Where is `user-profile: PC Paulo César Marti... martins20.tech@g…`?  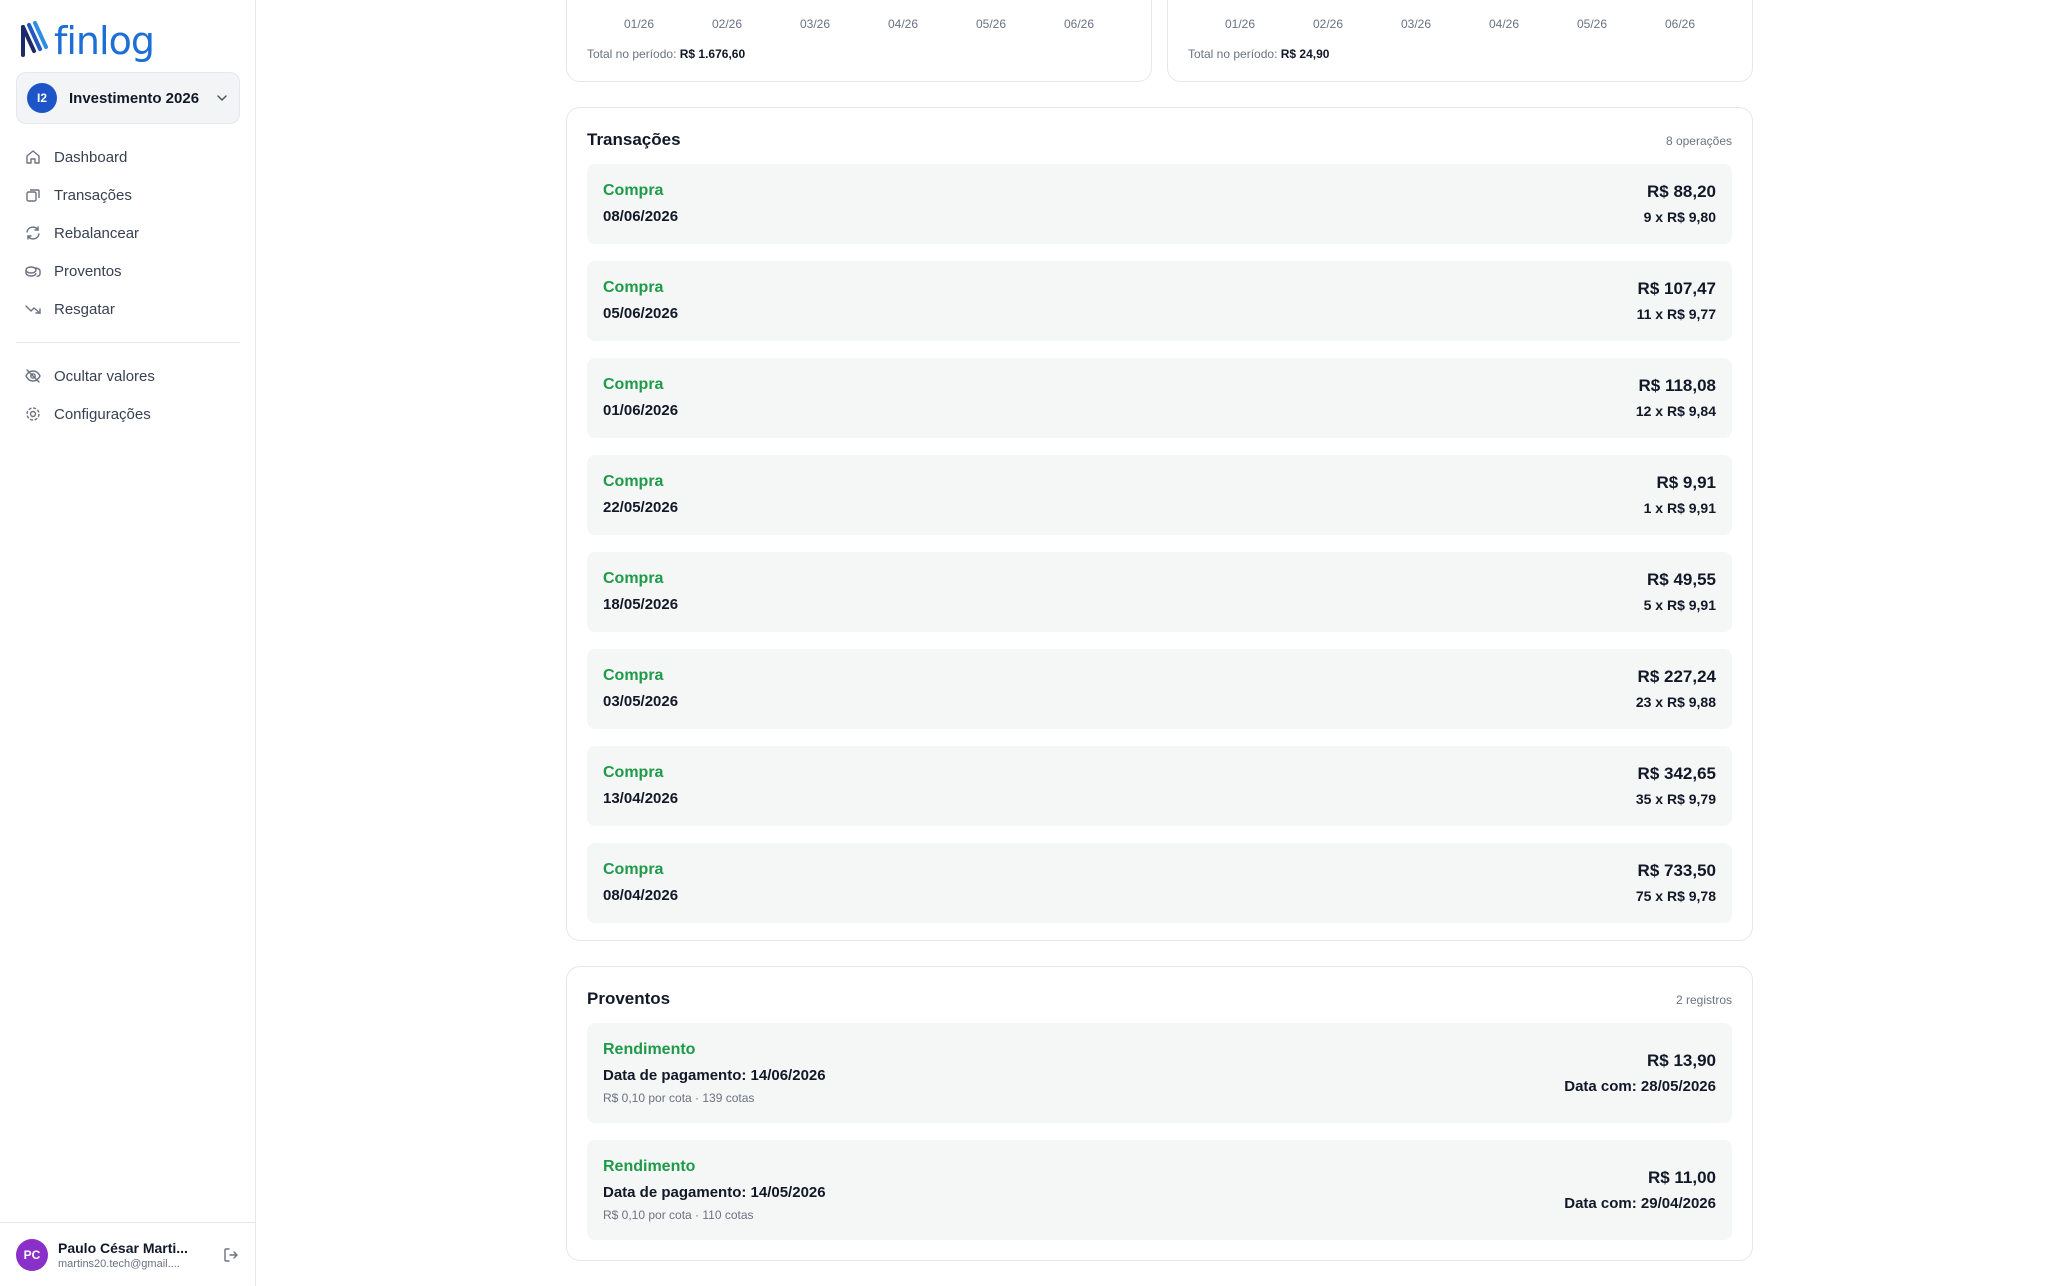 user-profile: PC Paulo César Marti... martins20.tech@g… is located at coordinates (128, 1254).